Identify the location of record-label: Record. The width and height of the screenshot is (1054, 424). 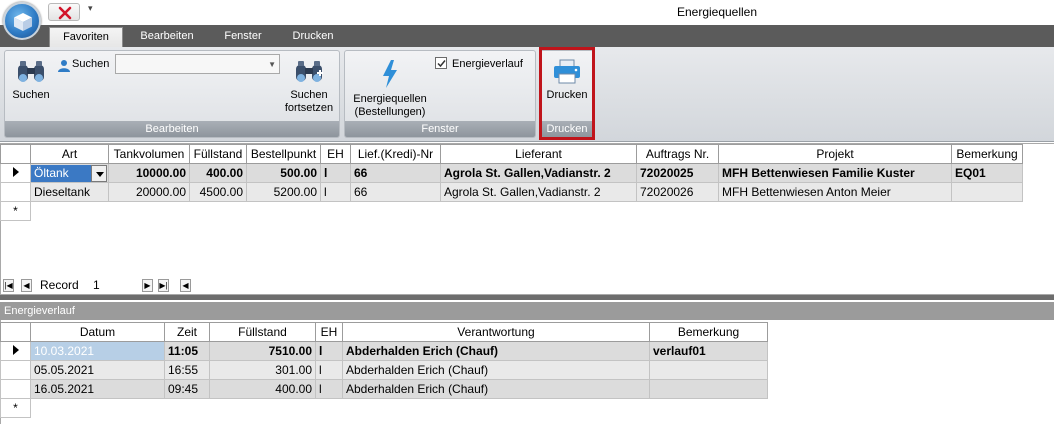
(59, 285).